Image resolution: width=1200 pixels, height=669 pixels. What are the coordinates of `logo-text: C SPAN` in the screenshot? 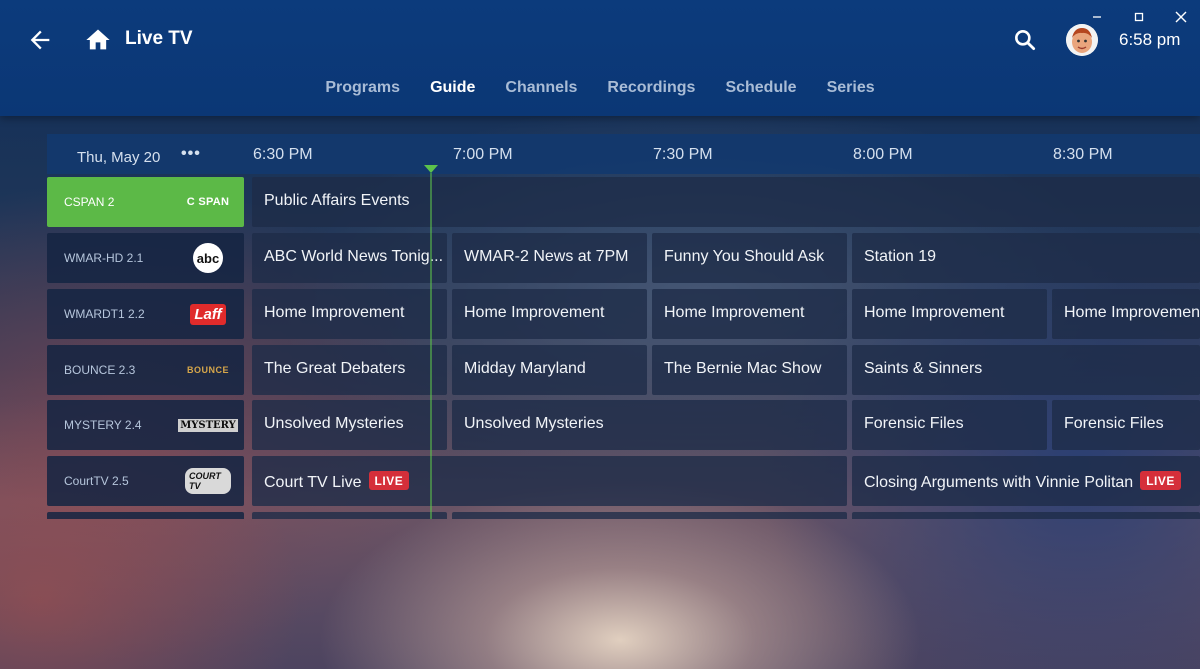 It's located at (208, 202).